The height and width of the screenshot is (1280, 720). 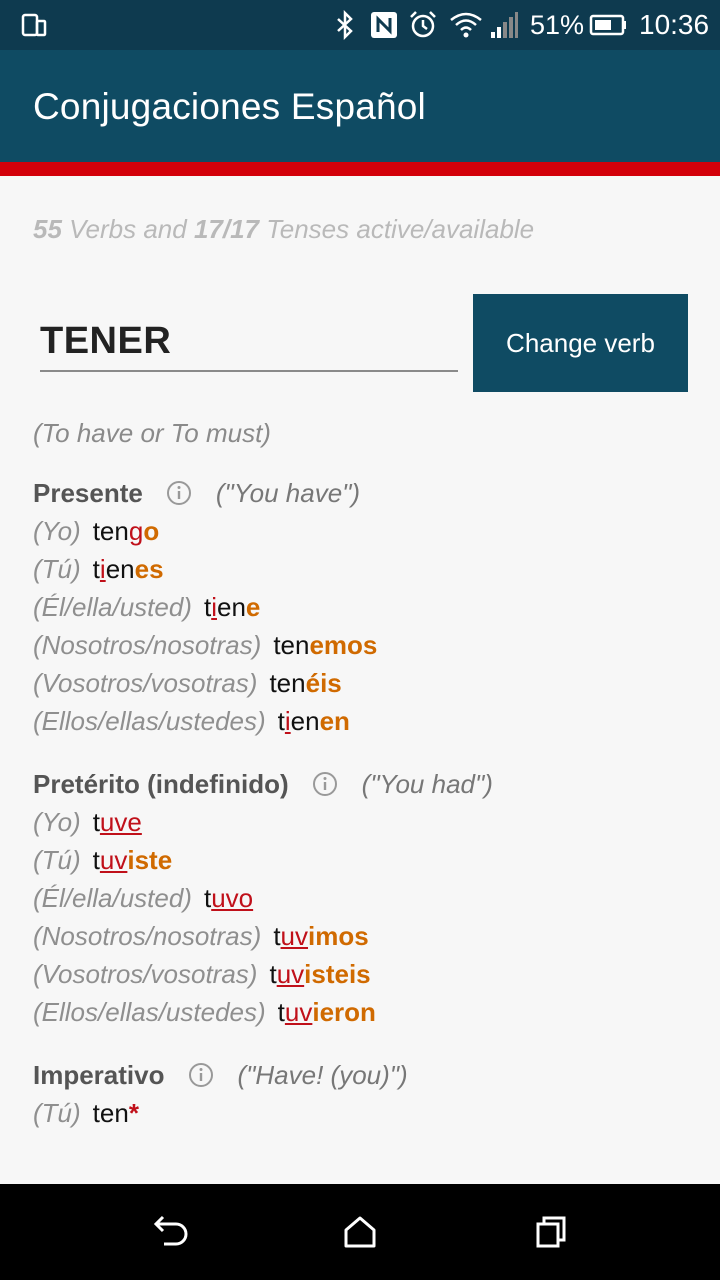 I want to click on conjugation-row: (Ellos/ellas/ustedes) tuvieron, so click(x=373, y=1012).